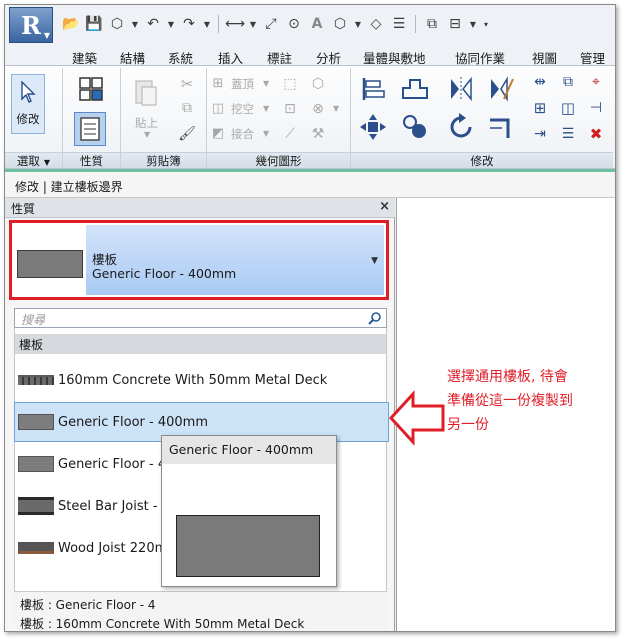 The height and width of the screenshot is (638, 622). Describe the element at coordinates (87, 604) in the screenshot. I see `recent-item: 樓板 : Generic Floor - 4` at that location.